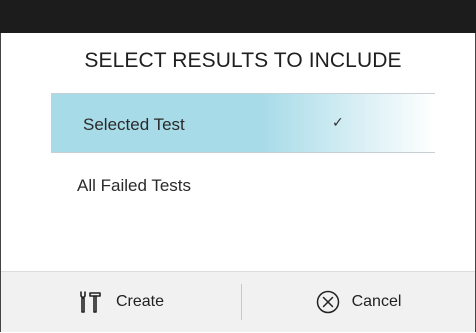 This screenshot has height=333, width=476. I want to click on create-label: Create, so click(140, 301).